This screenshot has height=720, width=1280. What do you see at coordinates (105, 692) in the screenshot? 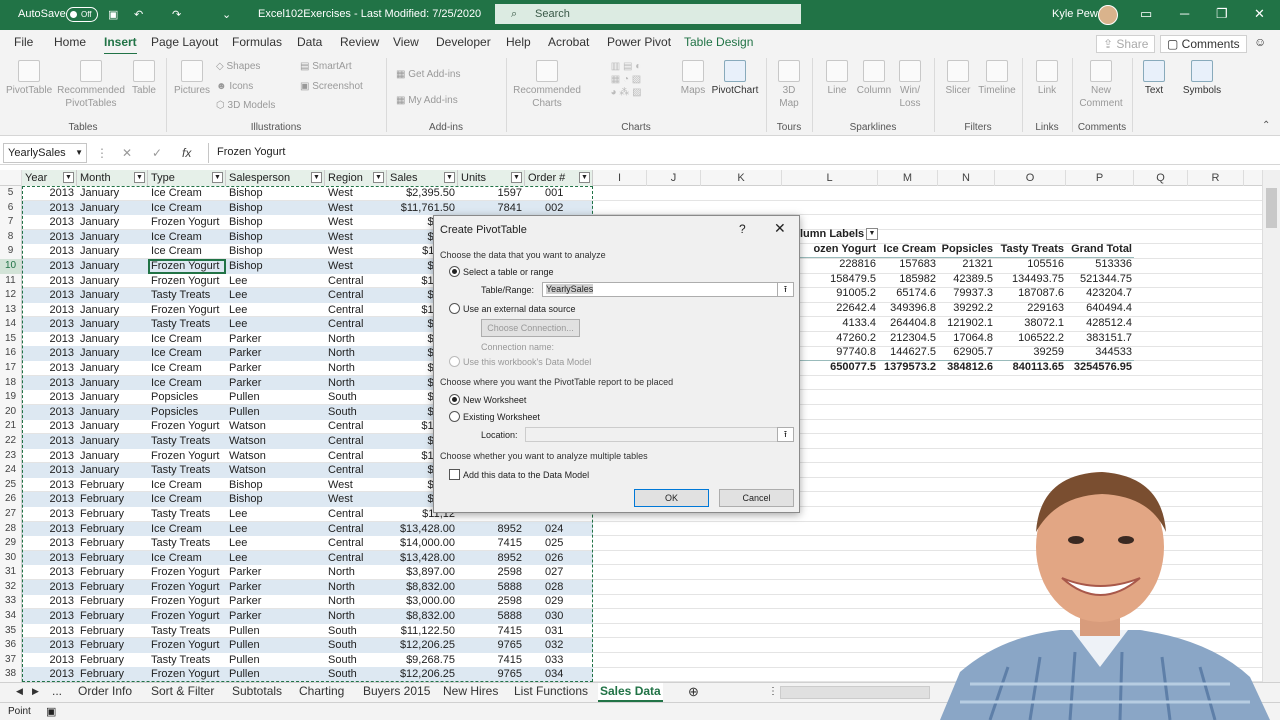
I see `sheet-tab-order-info: Order Info` at bounding box center [105, 692].